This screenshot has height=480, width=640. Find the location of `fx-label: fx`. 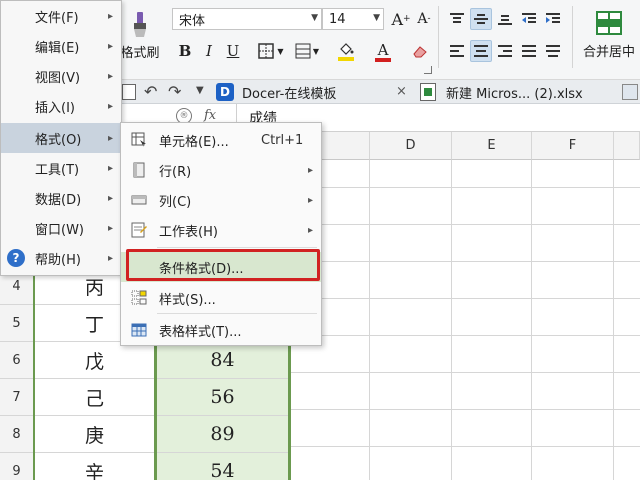

fx-label: fx is located at coordinates (210, 115).